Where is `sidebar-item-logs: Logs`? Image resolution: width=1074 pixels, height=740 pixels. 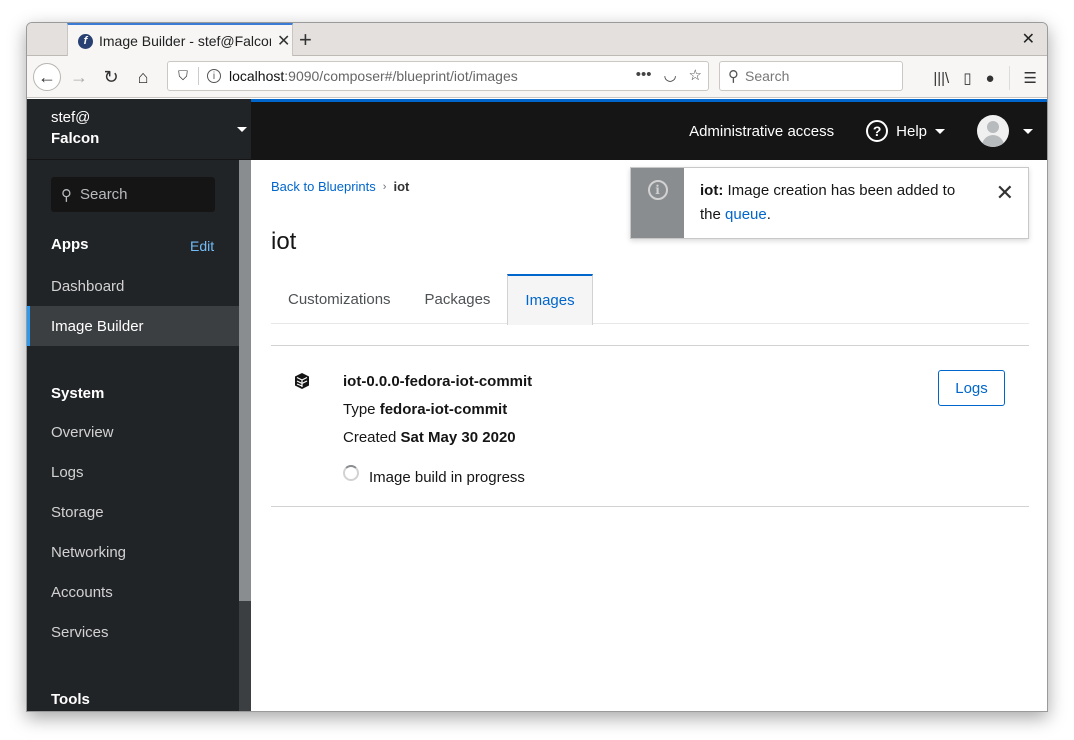
sidebar-item-logs: Logs is located at coordinates (133, 472).